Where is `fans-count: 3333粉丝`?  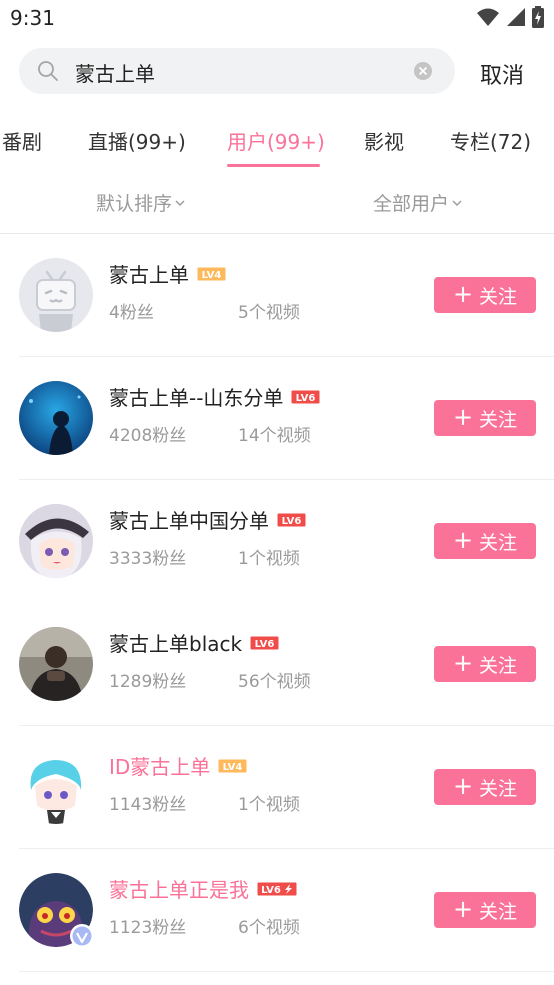
fans-count: 3333粉丝 is located at coordinates (148, 559).